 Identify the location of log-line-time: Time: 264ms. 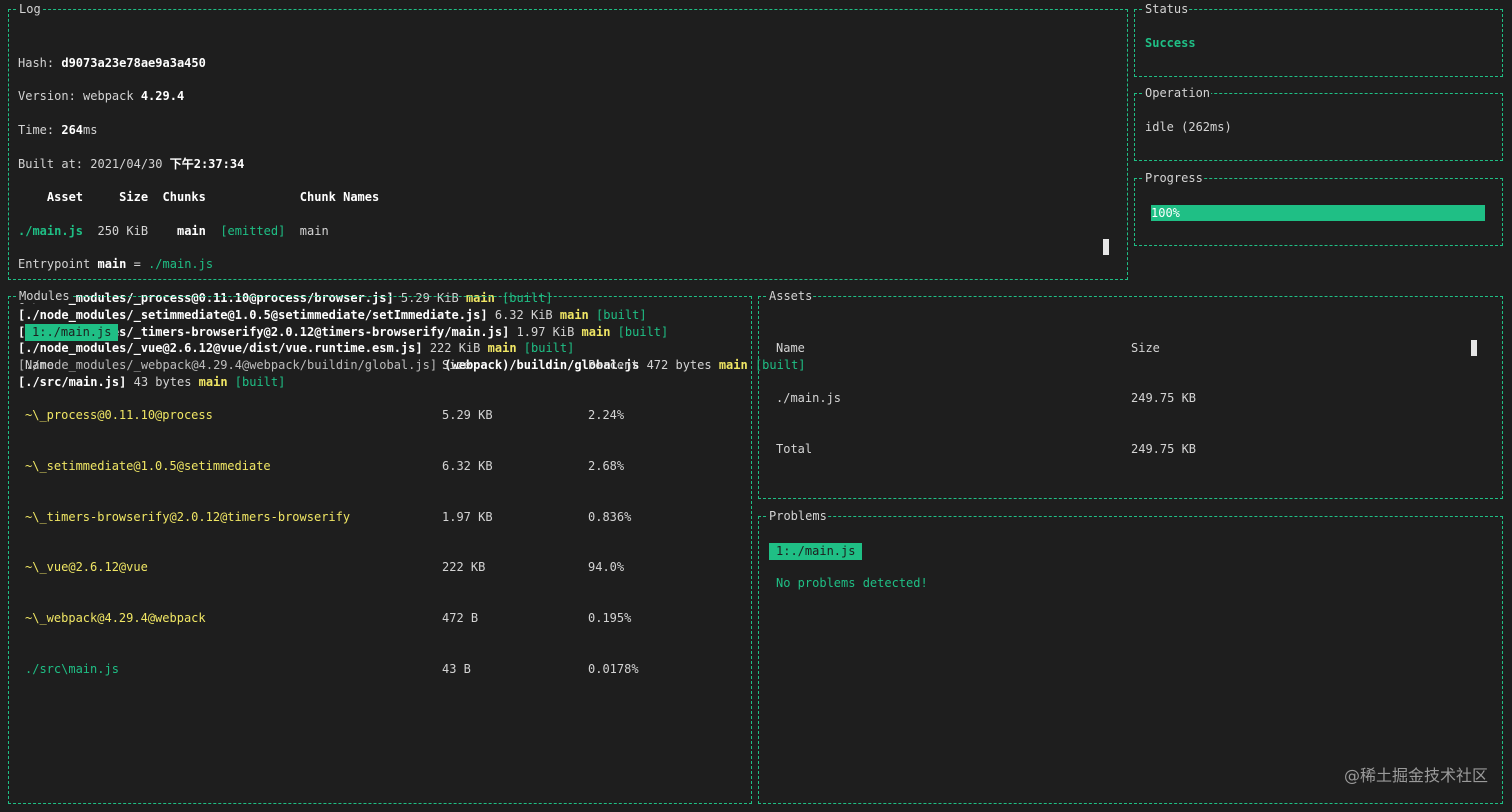
(58, 129).